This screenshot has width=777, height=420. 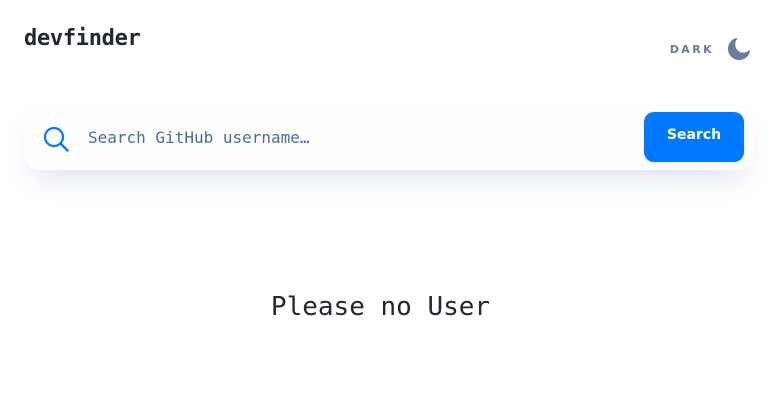 I want to click on search-icon, so click(x=56, y=139).